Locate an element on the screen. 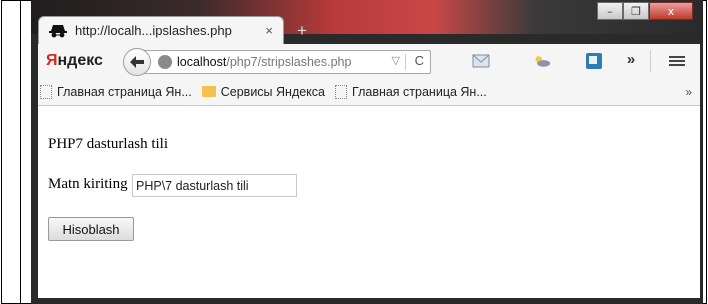 The height and width of the screenshot is (304, 708). text-input is located at coordinates (214, 185).